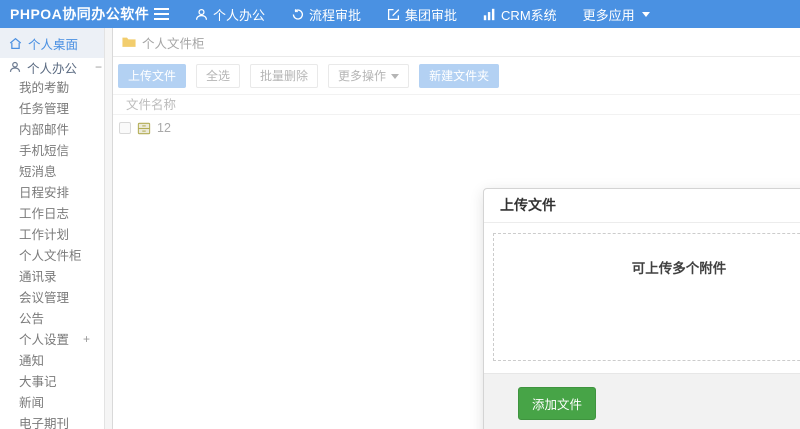 Image resolution: width=800 pixels, height=429 pixels. Describe the element at coordinates (456, 104) in the screenshot. I see `table-column-header-filename: 文件名称` at that location.